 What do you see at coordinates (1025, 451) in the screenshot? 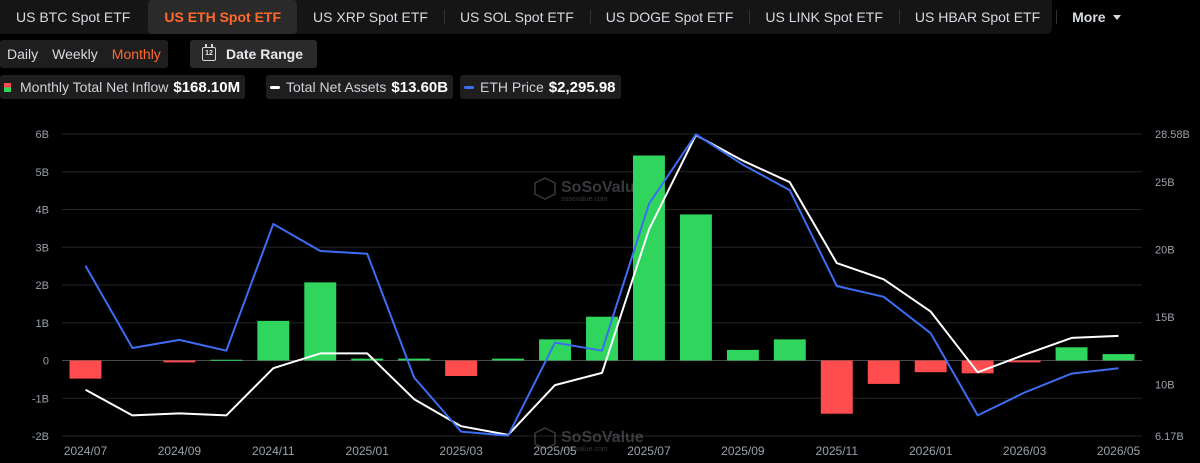
I see `x-tick-label: 2026/03` at bounding box center [1025, 451].